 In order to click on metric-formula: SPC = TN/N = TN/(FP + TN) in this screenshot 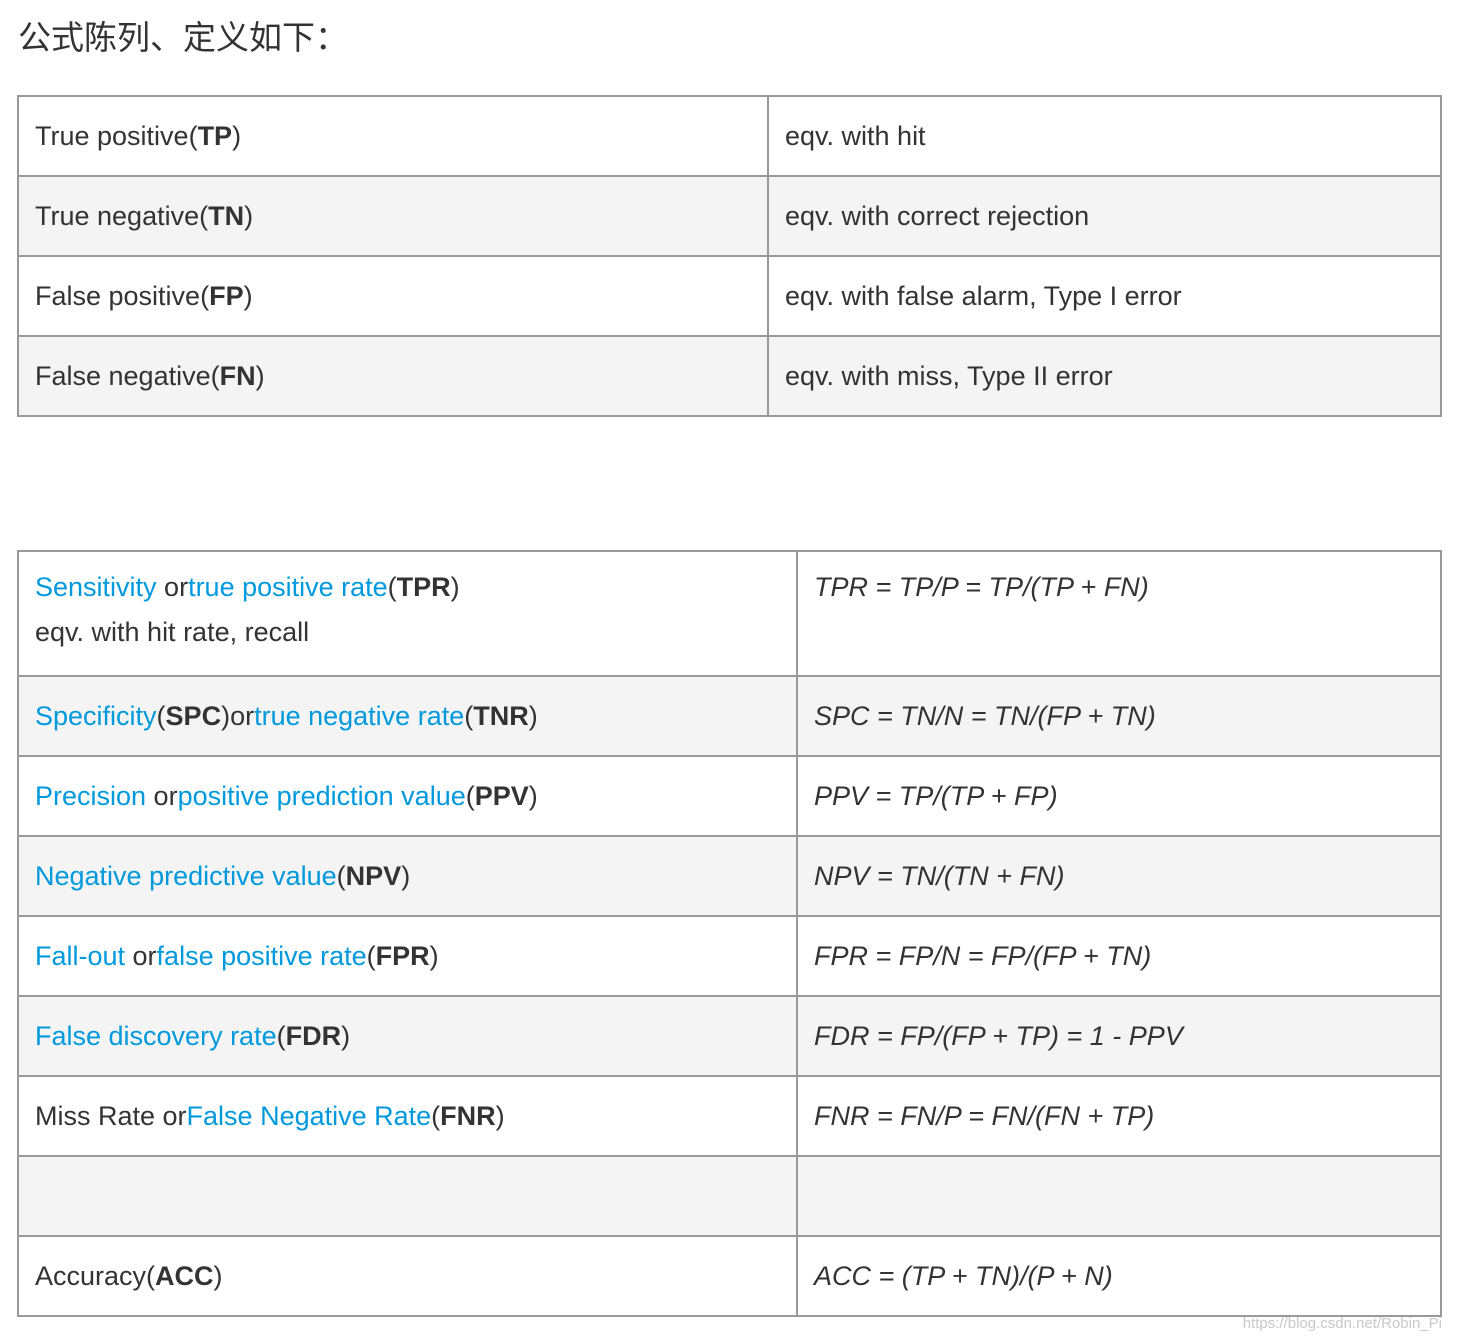, I will do `click(985, 715)`.